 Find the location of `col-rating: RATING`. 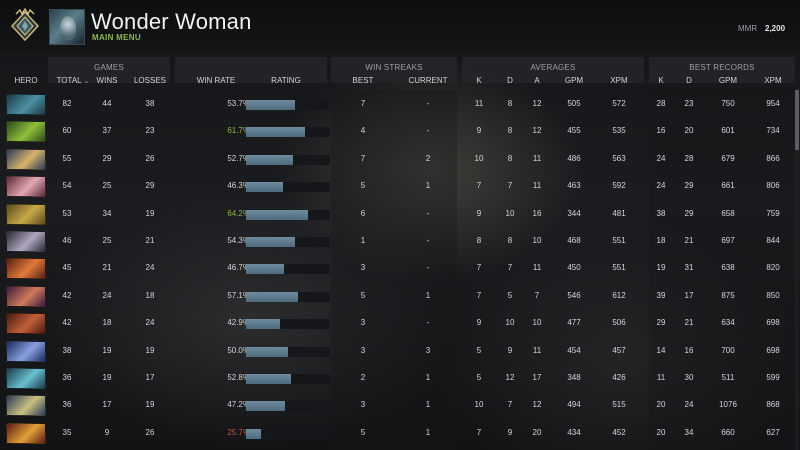

col-rating: RATING is located at coordinates (286, 80).